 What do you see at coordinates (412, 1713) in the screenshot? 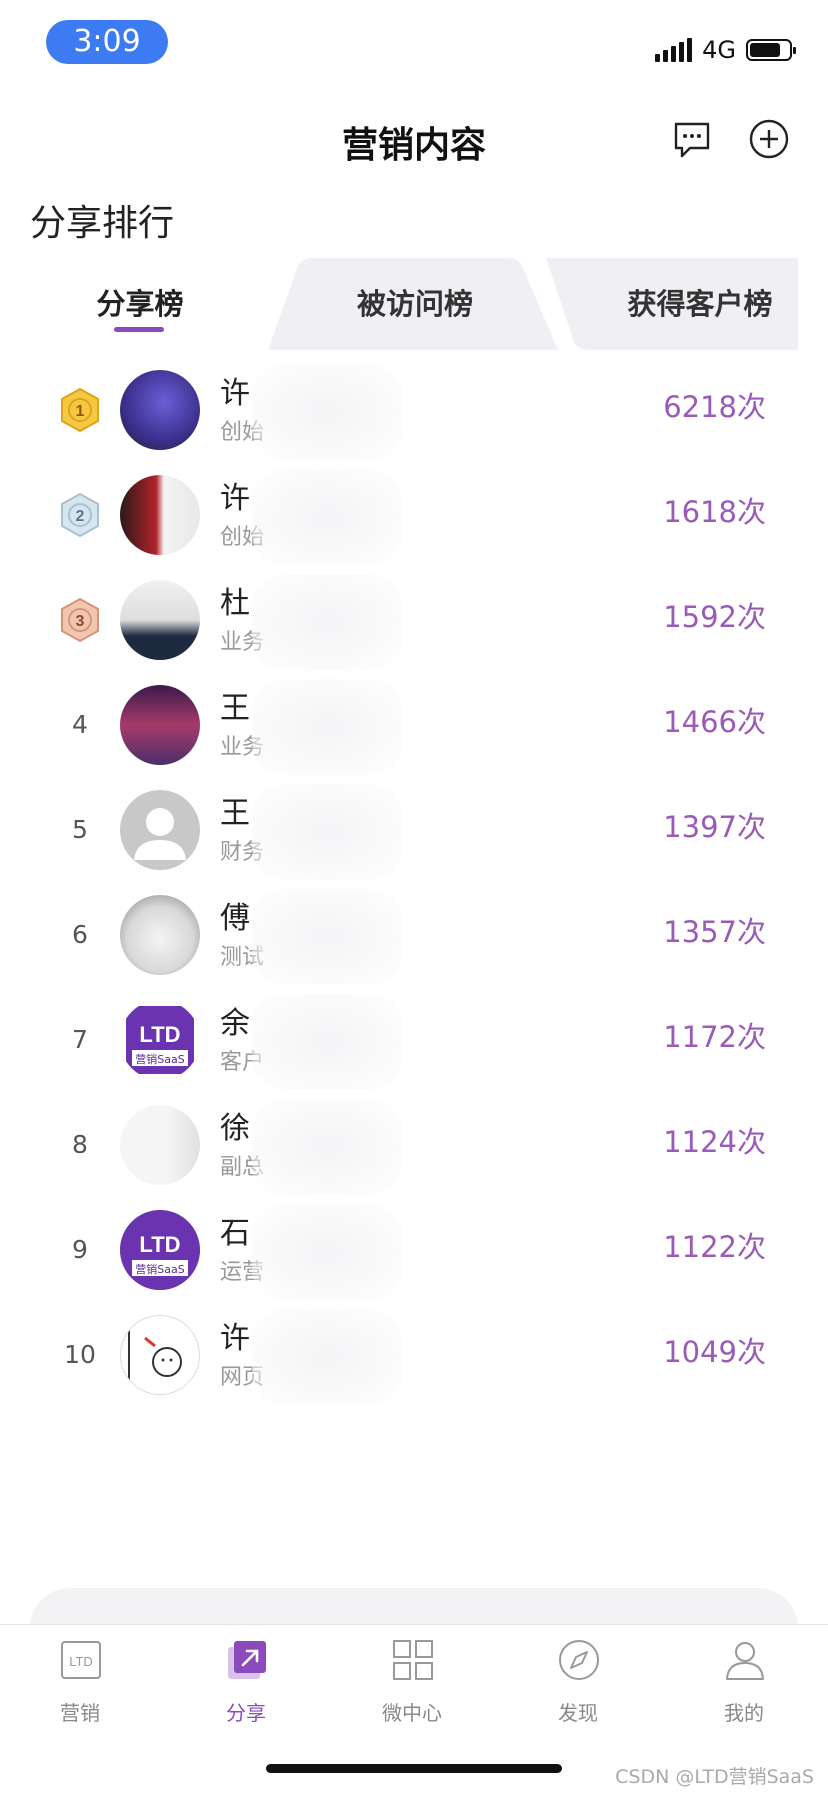
I see `tabbar-label: 微中心` at bounding box center [412, 1713].